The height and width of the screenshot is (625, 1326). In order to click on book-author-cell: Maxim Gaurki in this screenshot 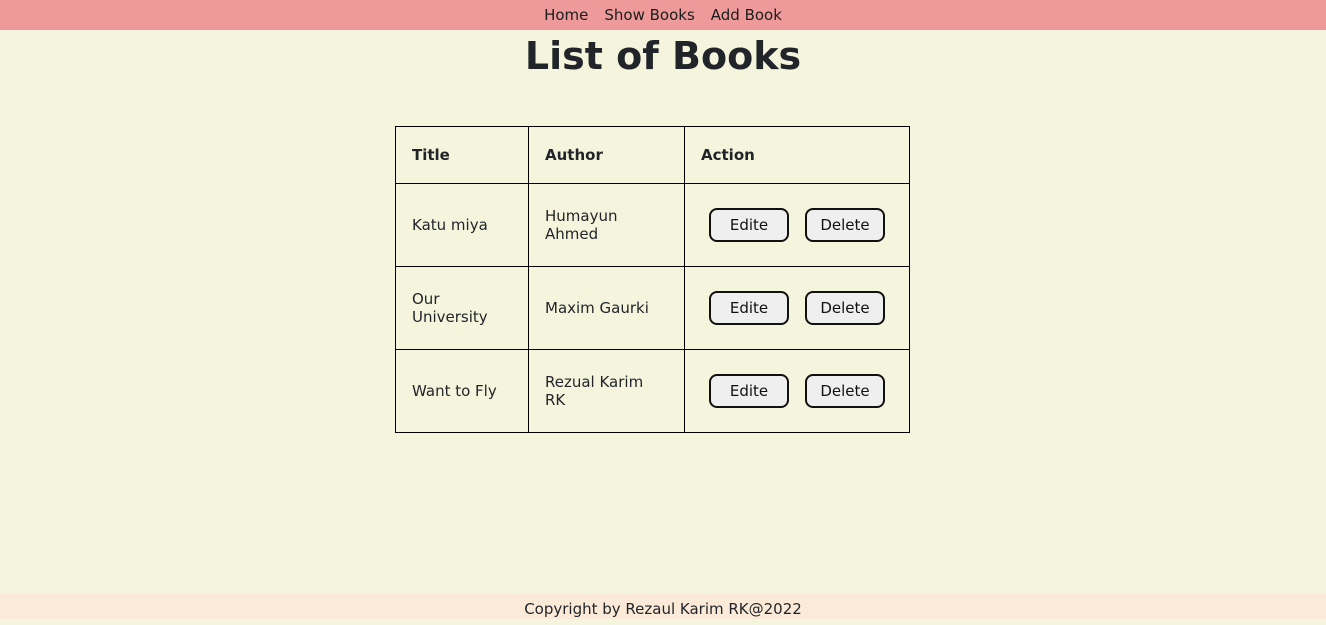, I will do `click(606, 308)`.